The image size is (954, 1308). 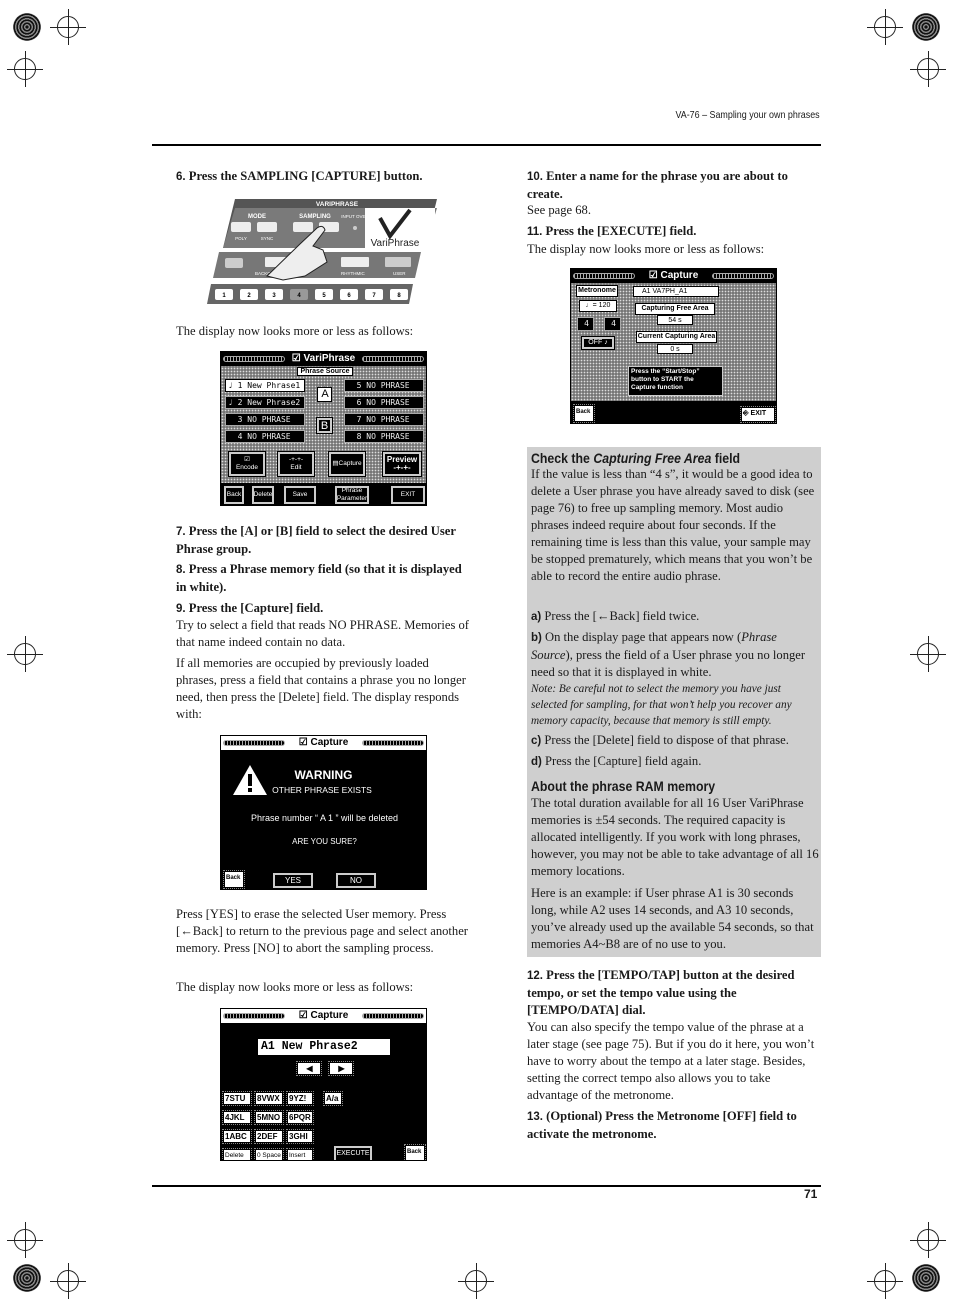 I want to click on svg-text: SAMPLING, so click(x=315, y=217).